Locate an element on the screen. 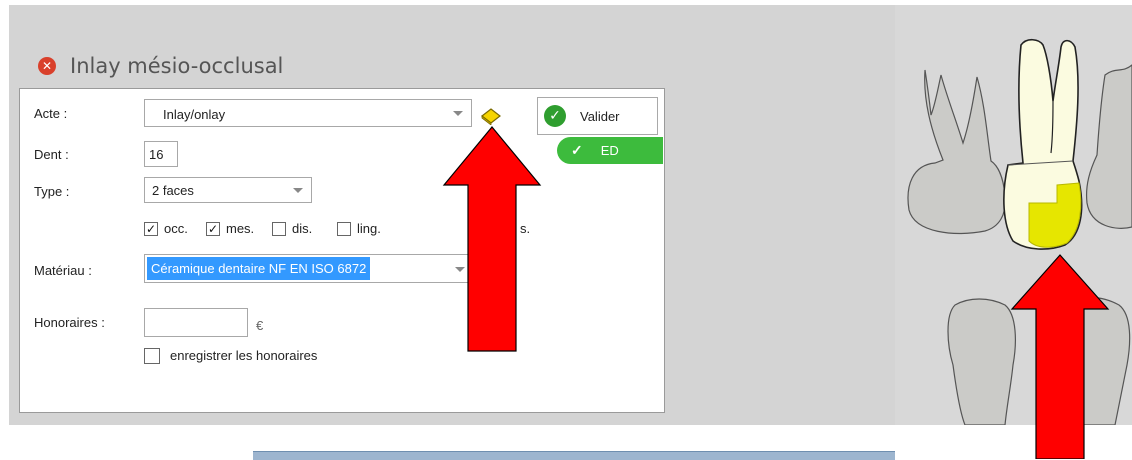 Image resolution: width=1132 pixels, height=460 pixels. dent-label: Dent : is located at coordinates (51, 154).